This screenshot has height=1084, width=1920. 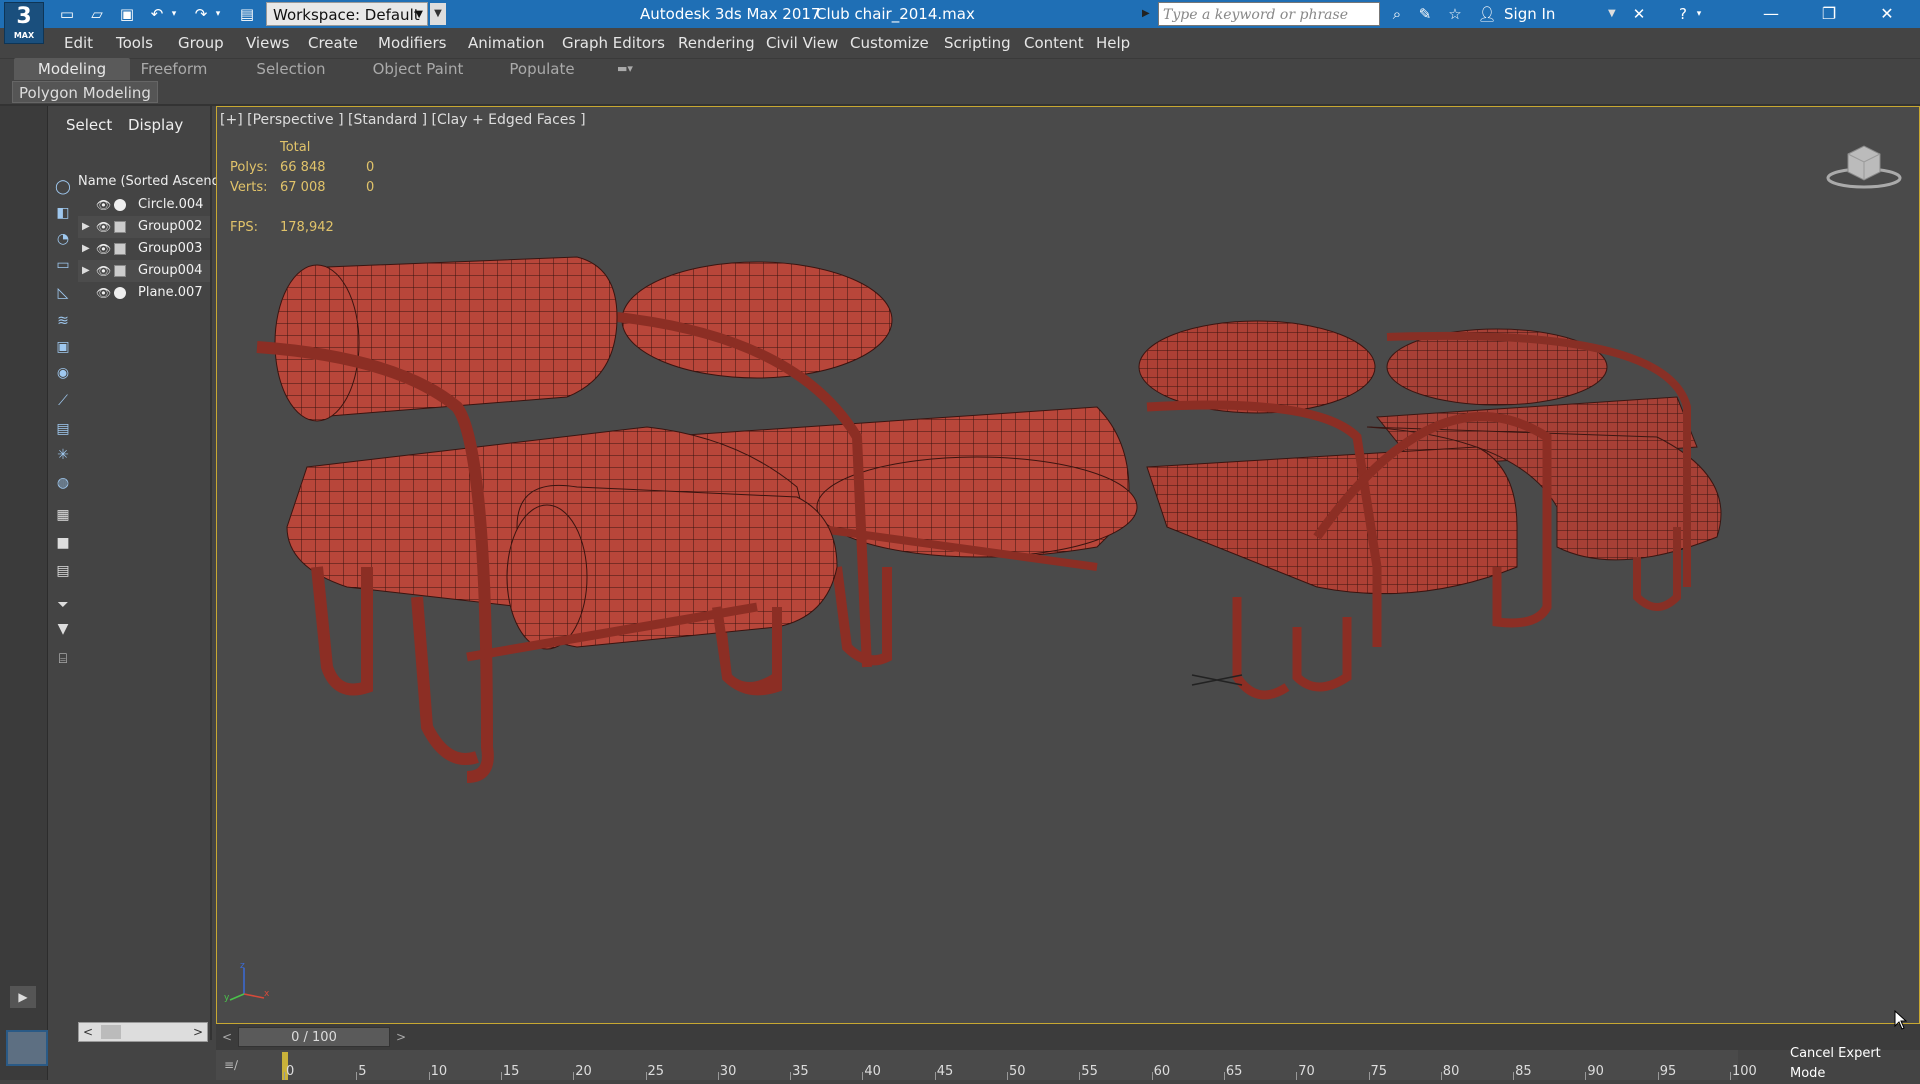 What do you see at coordinates (144, 205) in the screenshot?
I see `tree-row: 👁︎ Circle.004` at bounding box center [144, 205].